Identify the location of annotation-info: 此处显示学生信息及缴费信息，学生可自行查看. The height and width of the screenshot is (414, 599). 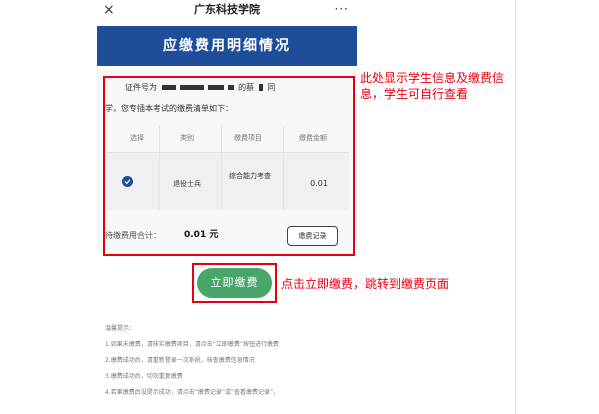
(432, 86).